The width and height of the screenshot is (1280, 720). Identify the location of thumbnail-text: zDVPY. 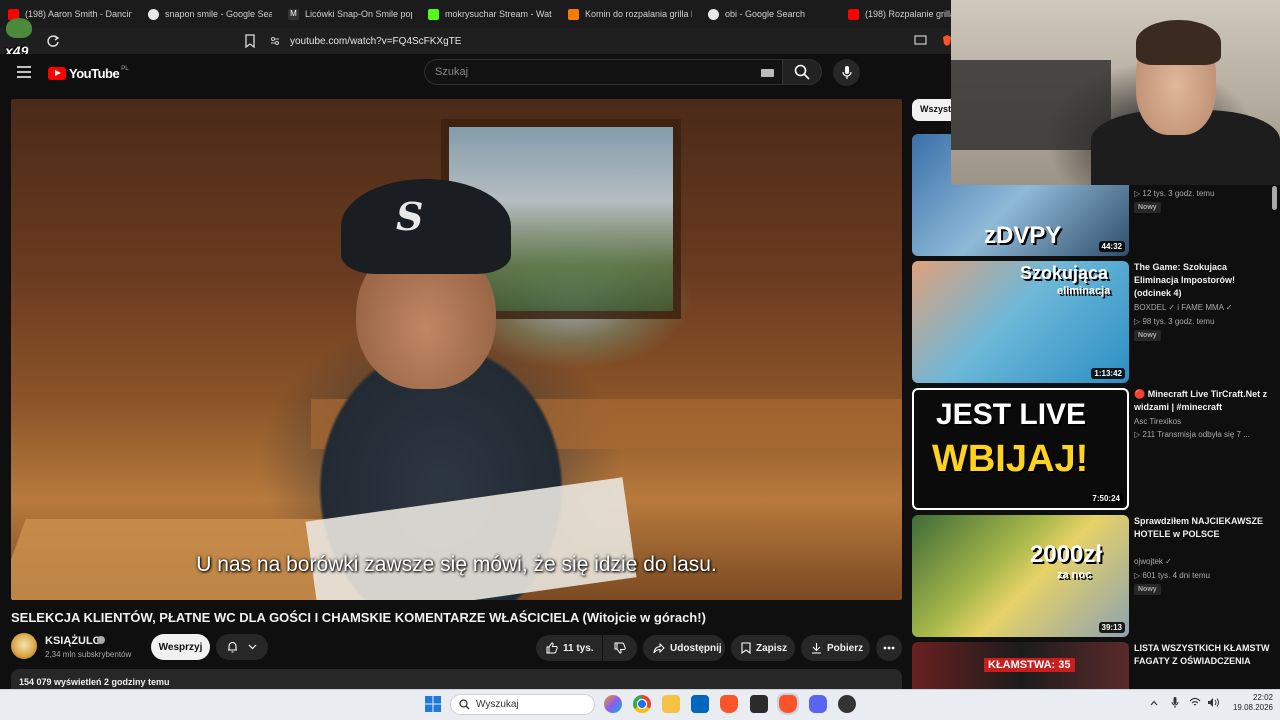
(1023, 235).